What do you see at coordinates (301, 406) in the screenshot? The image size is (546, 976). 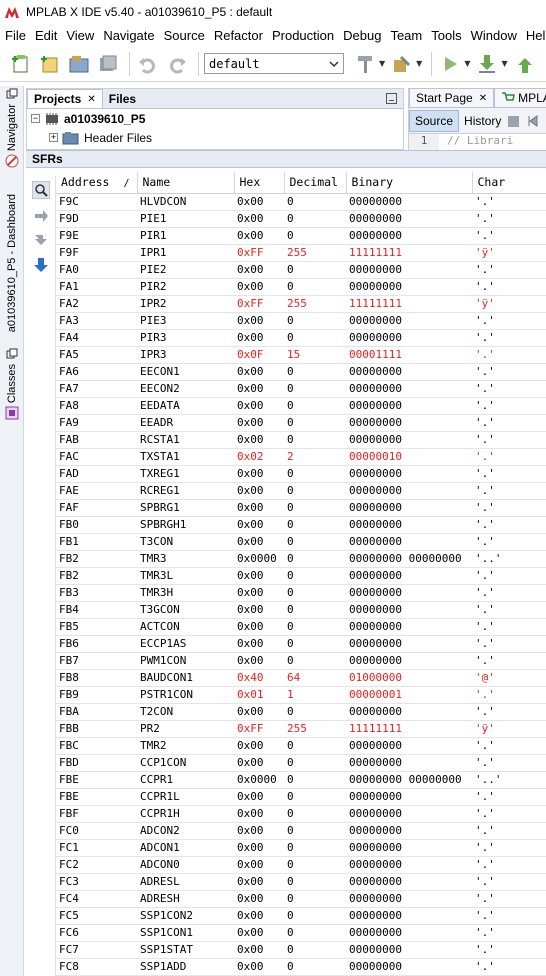 I see `table-row: FA8 EEDATA 0x00 0 00000000 '.'` at bounding box center [301, 406].